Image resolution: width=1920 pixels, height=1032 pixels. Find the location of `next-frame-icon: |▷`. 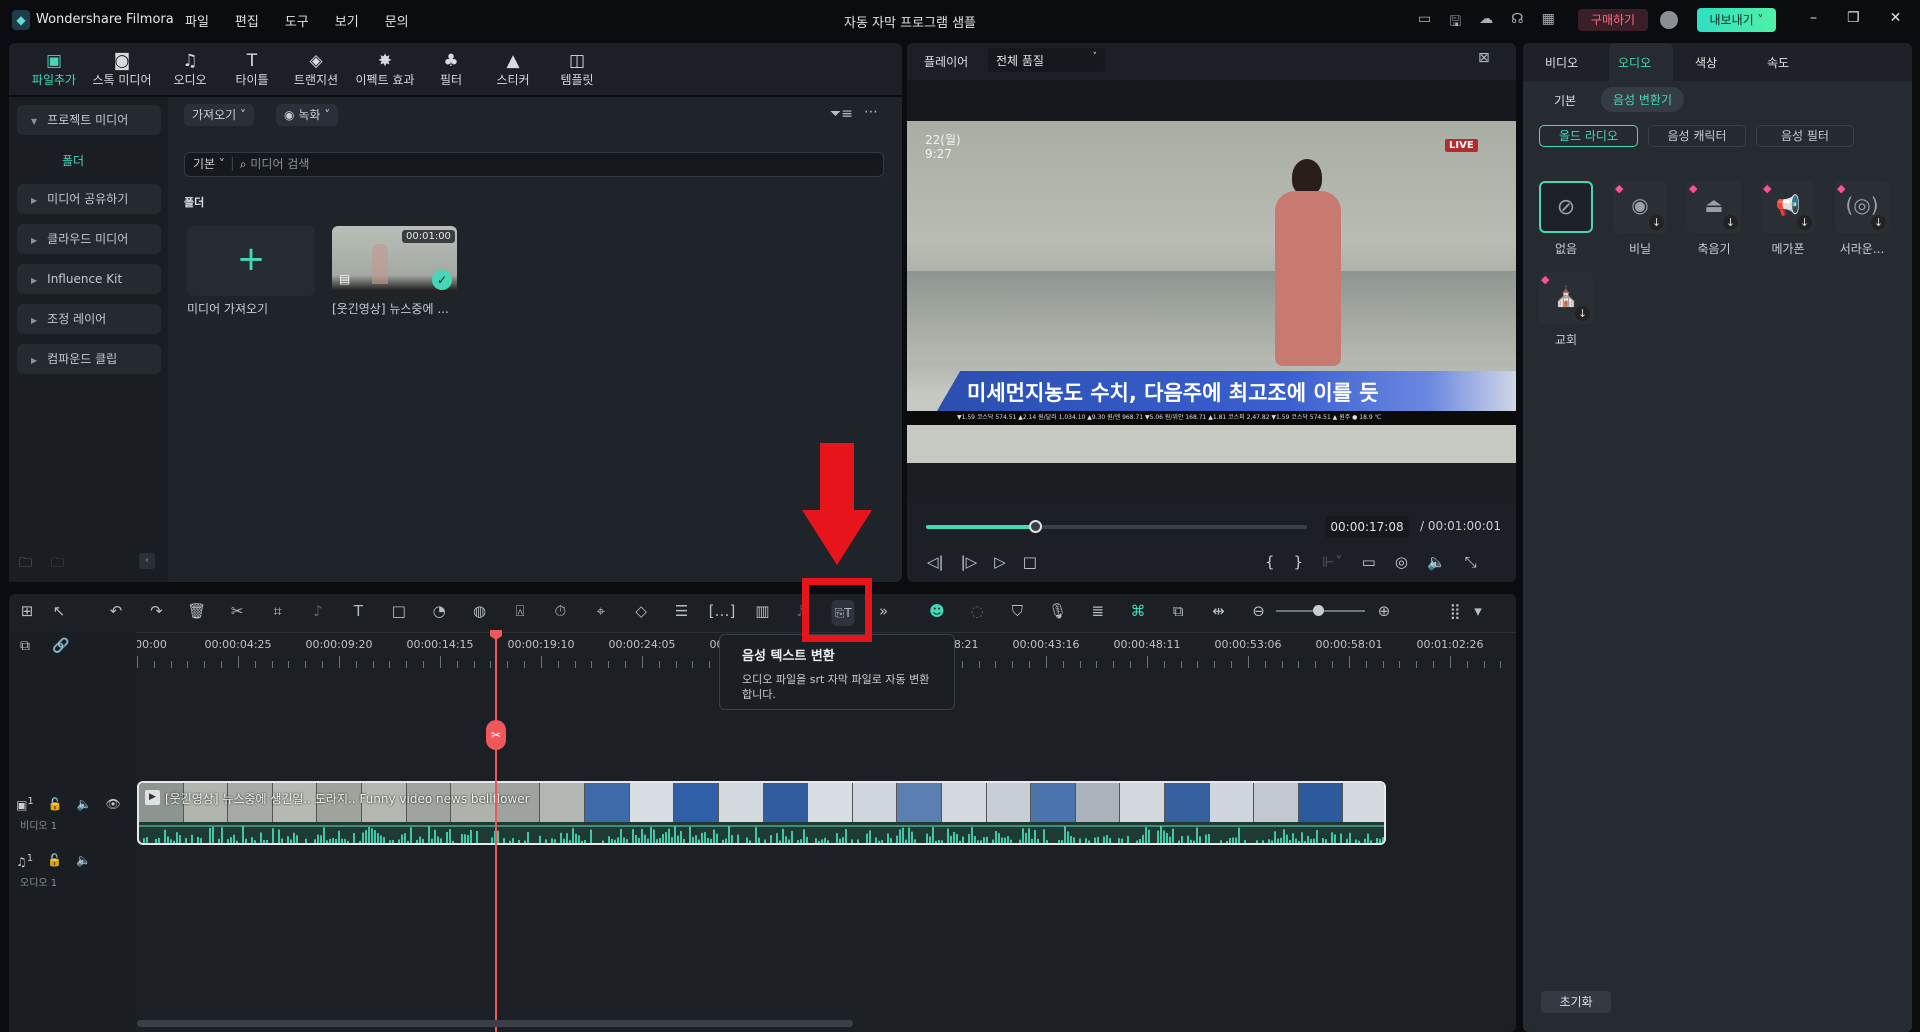

next-frame-icon: |▷ is located at coordinates (969, 562).